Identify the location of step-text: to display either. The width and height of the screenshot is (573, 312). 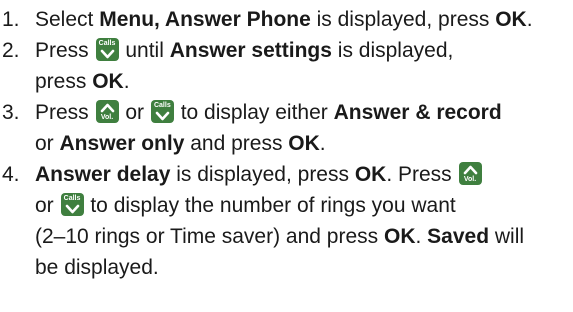
(254, 112).